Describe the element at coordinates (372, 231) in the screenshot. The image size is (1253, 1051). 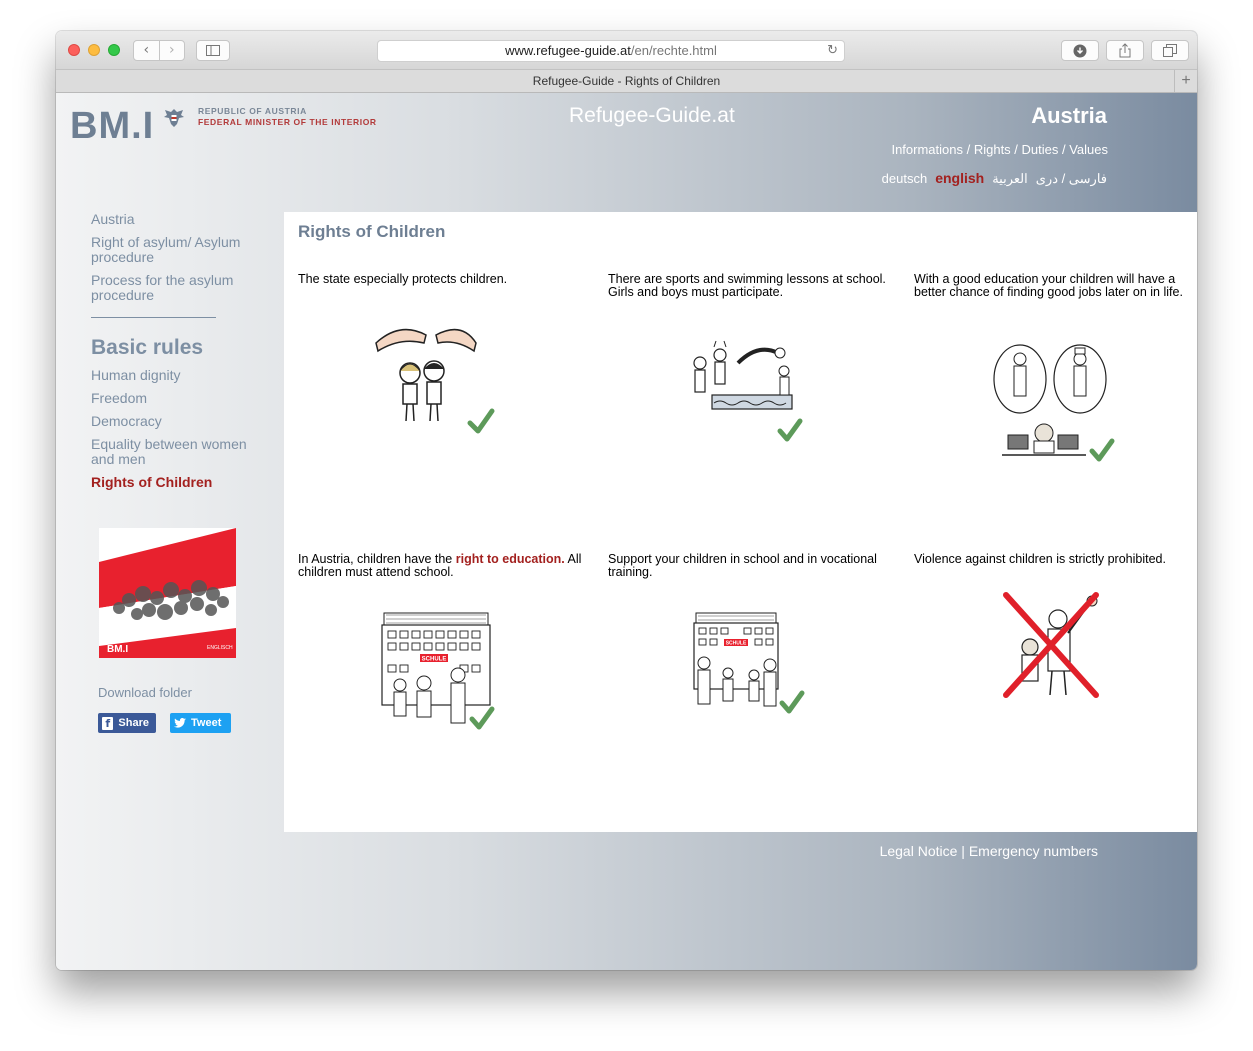
I see `page-title: Rights of Children` at that location.